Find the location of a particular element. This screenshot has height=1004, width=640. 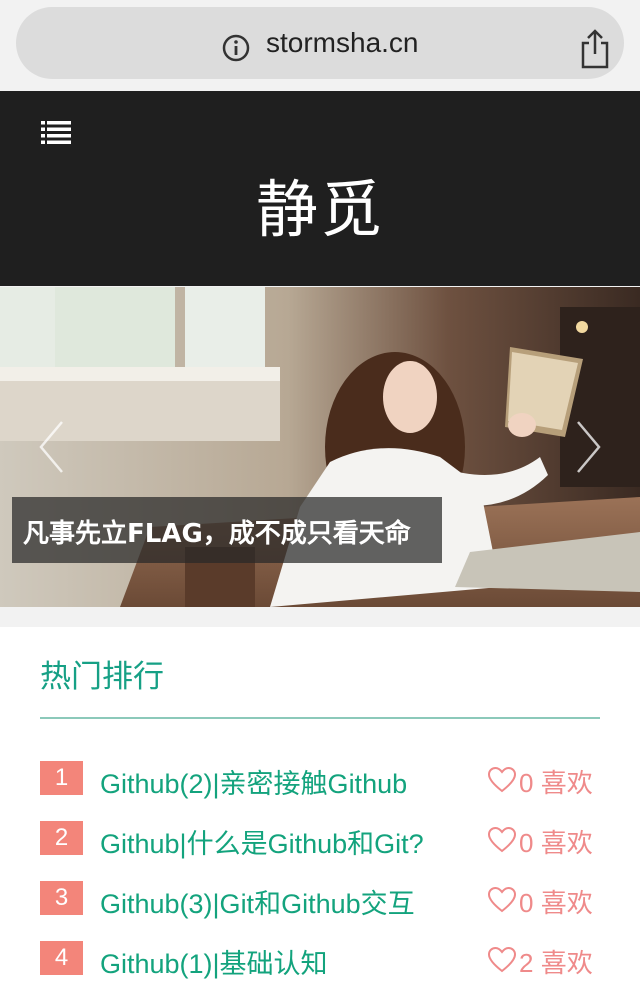

article-link: Github|什么是Github和Git? is located at coordinates (262, 841).